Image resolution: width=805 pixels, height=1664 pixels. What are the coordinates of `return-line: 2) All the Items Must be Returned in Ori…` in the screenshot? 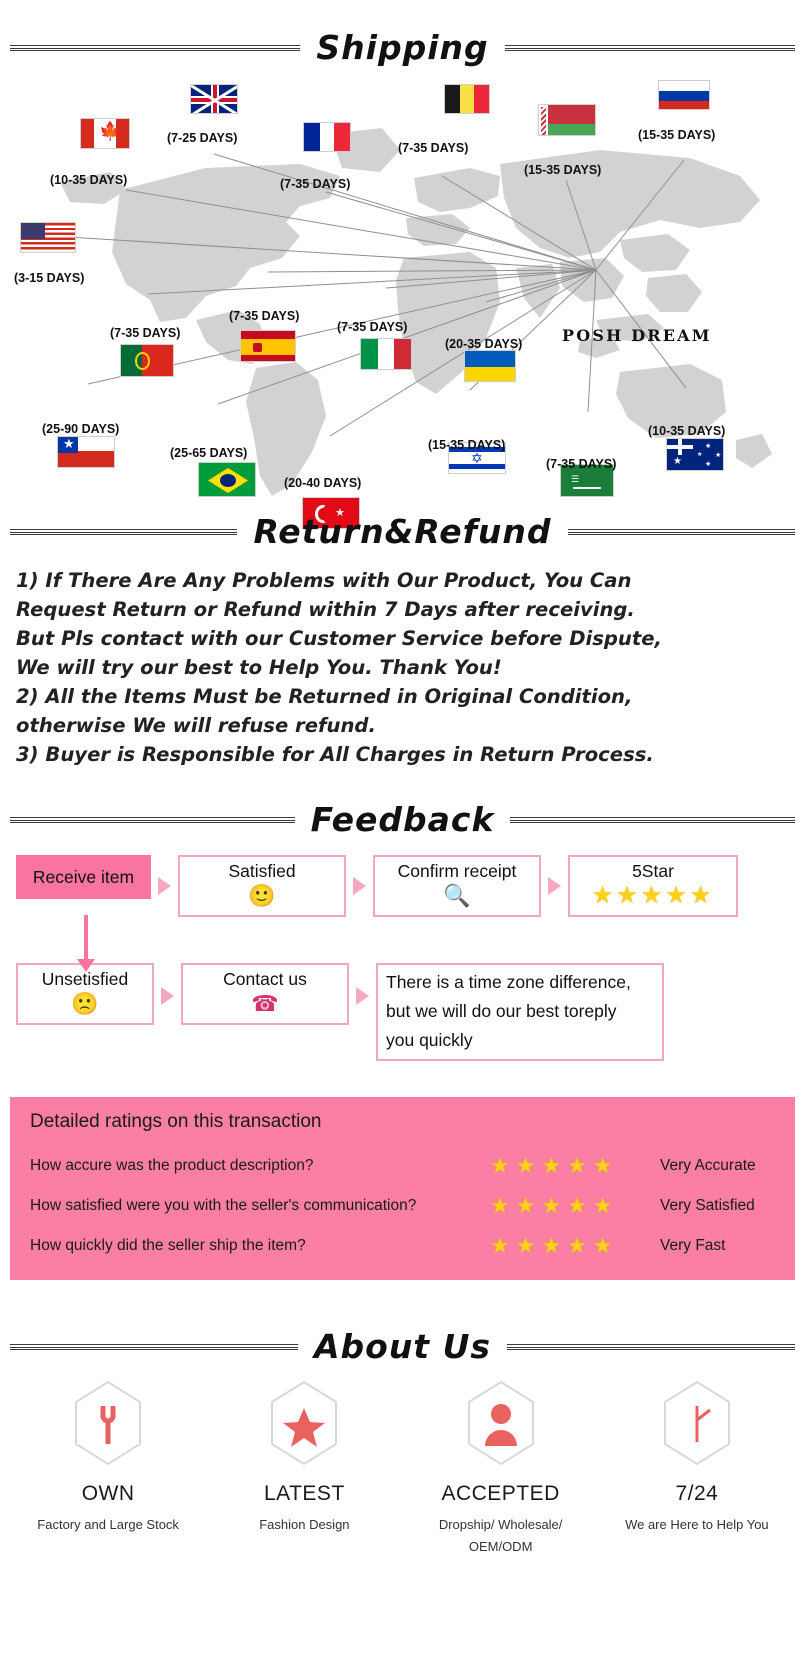 It's located at (324, 696).